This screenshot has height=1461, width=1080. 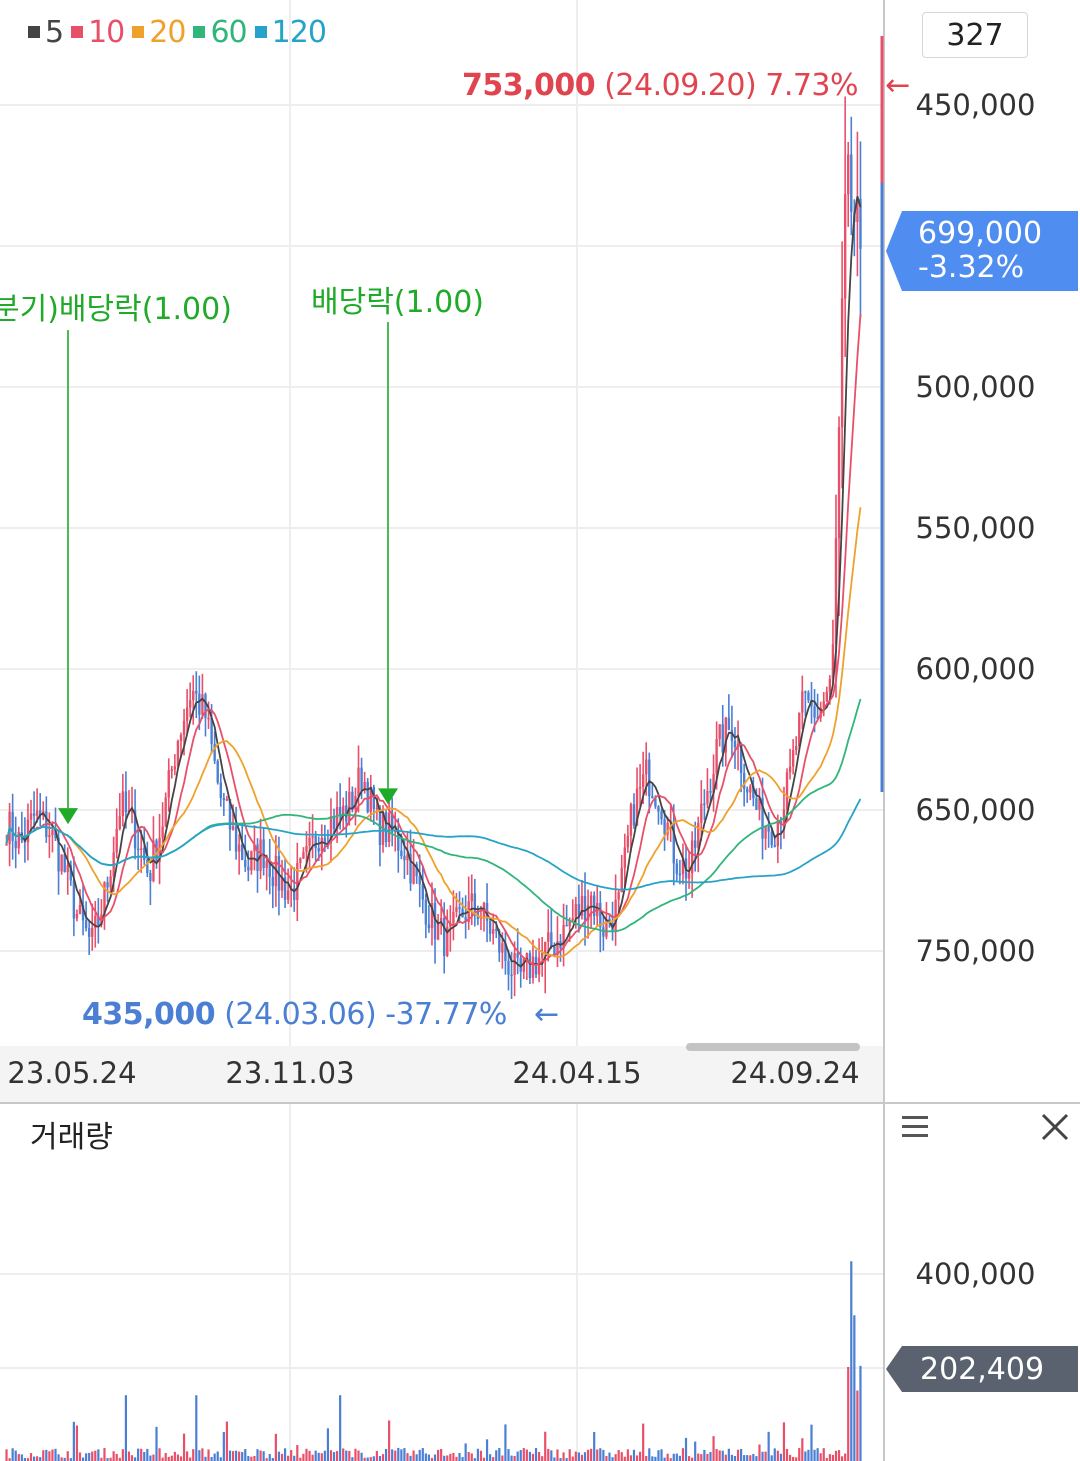 What do you see at coordinates (980, 233) in the screenshot?
I see `current-price-value: 699,000` at bounding box center [980, 233].